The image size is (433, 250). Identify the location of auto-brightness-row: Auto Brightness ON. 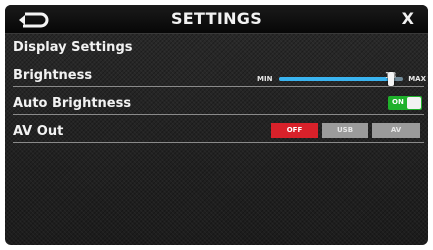
(218, 102).